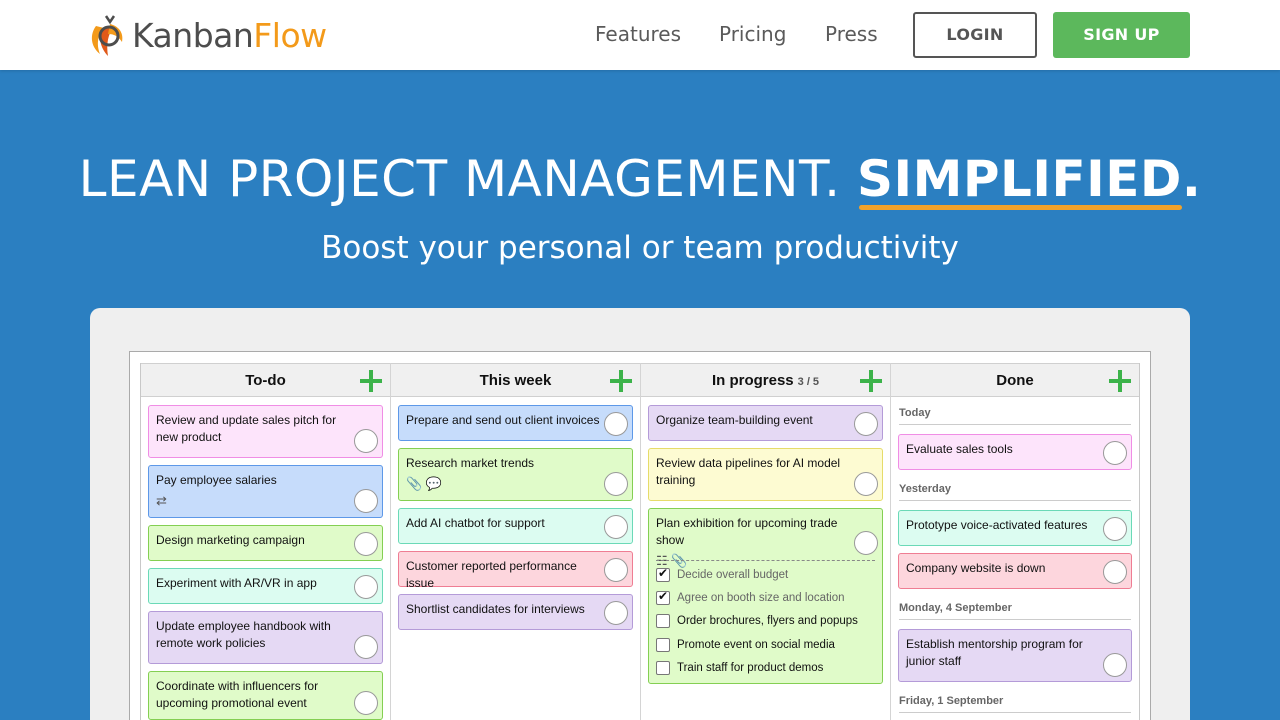 The width and height of the screenshot is (1280, 720). I want to click on task-card: Organize team-building event, so click(765, 423).